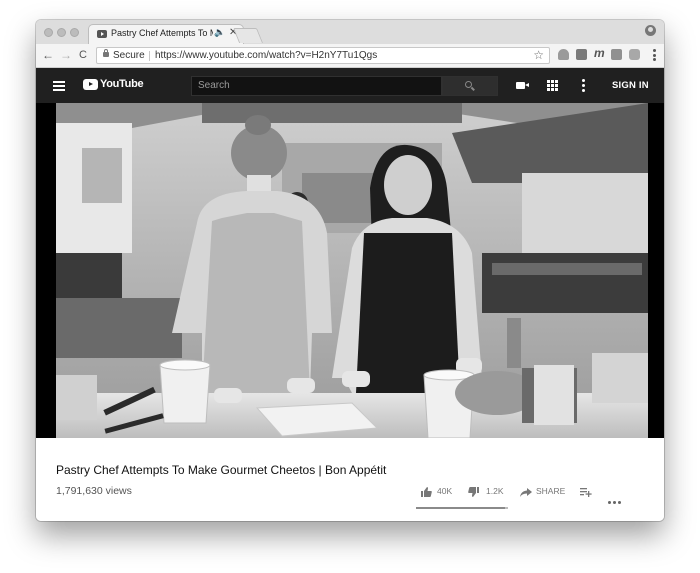  Describe the element at coordinates (522, 85) in the screenshot. I see `upload-video-icon` at that location.